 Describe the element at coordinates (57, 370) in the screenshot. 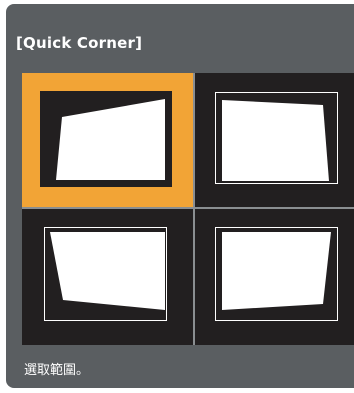

I see `status-hint: 選取範圍。` at that location.